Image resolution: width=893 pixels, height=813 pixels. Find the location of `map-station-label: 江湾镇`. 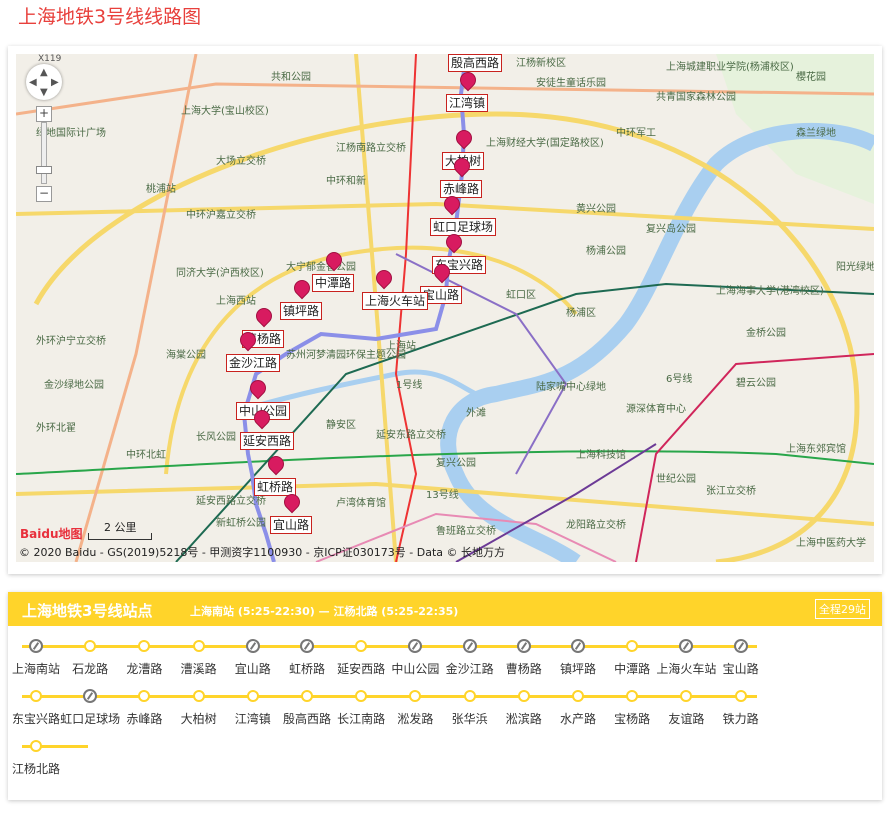

map-station-label: 江湾镇 is located at coordinates (467, 103).